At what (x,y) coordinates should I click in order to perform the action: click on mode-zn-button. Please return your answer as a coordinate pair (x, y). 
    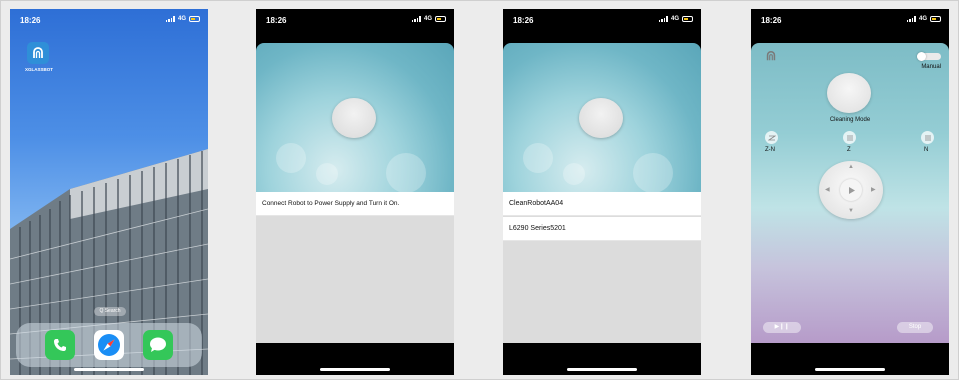
    Looking at the image, I should click on (771, 137).